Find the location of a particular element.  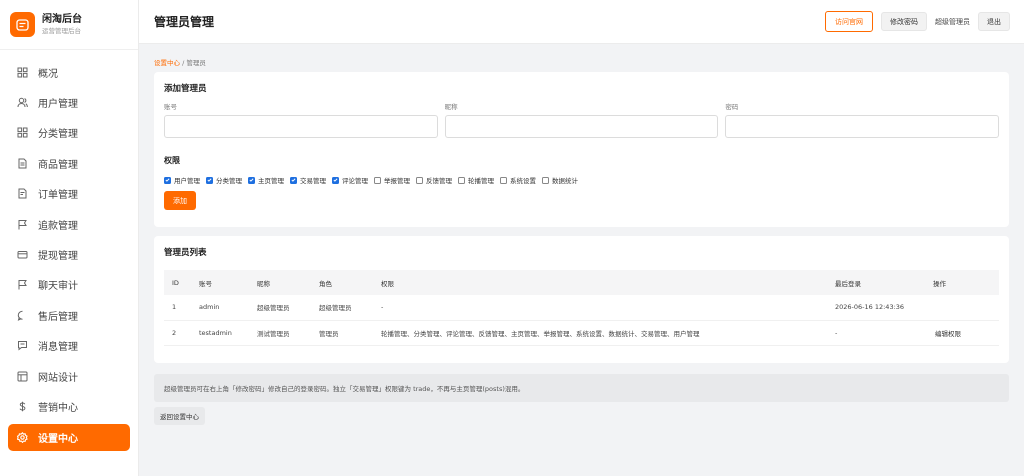

admin-list-title: 管理员列表 is located at coordinates (185, 253).